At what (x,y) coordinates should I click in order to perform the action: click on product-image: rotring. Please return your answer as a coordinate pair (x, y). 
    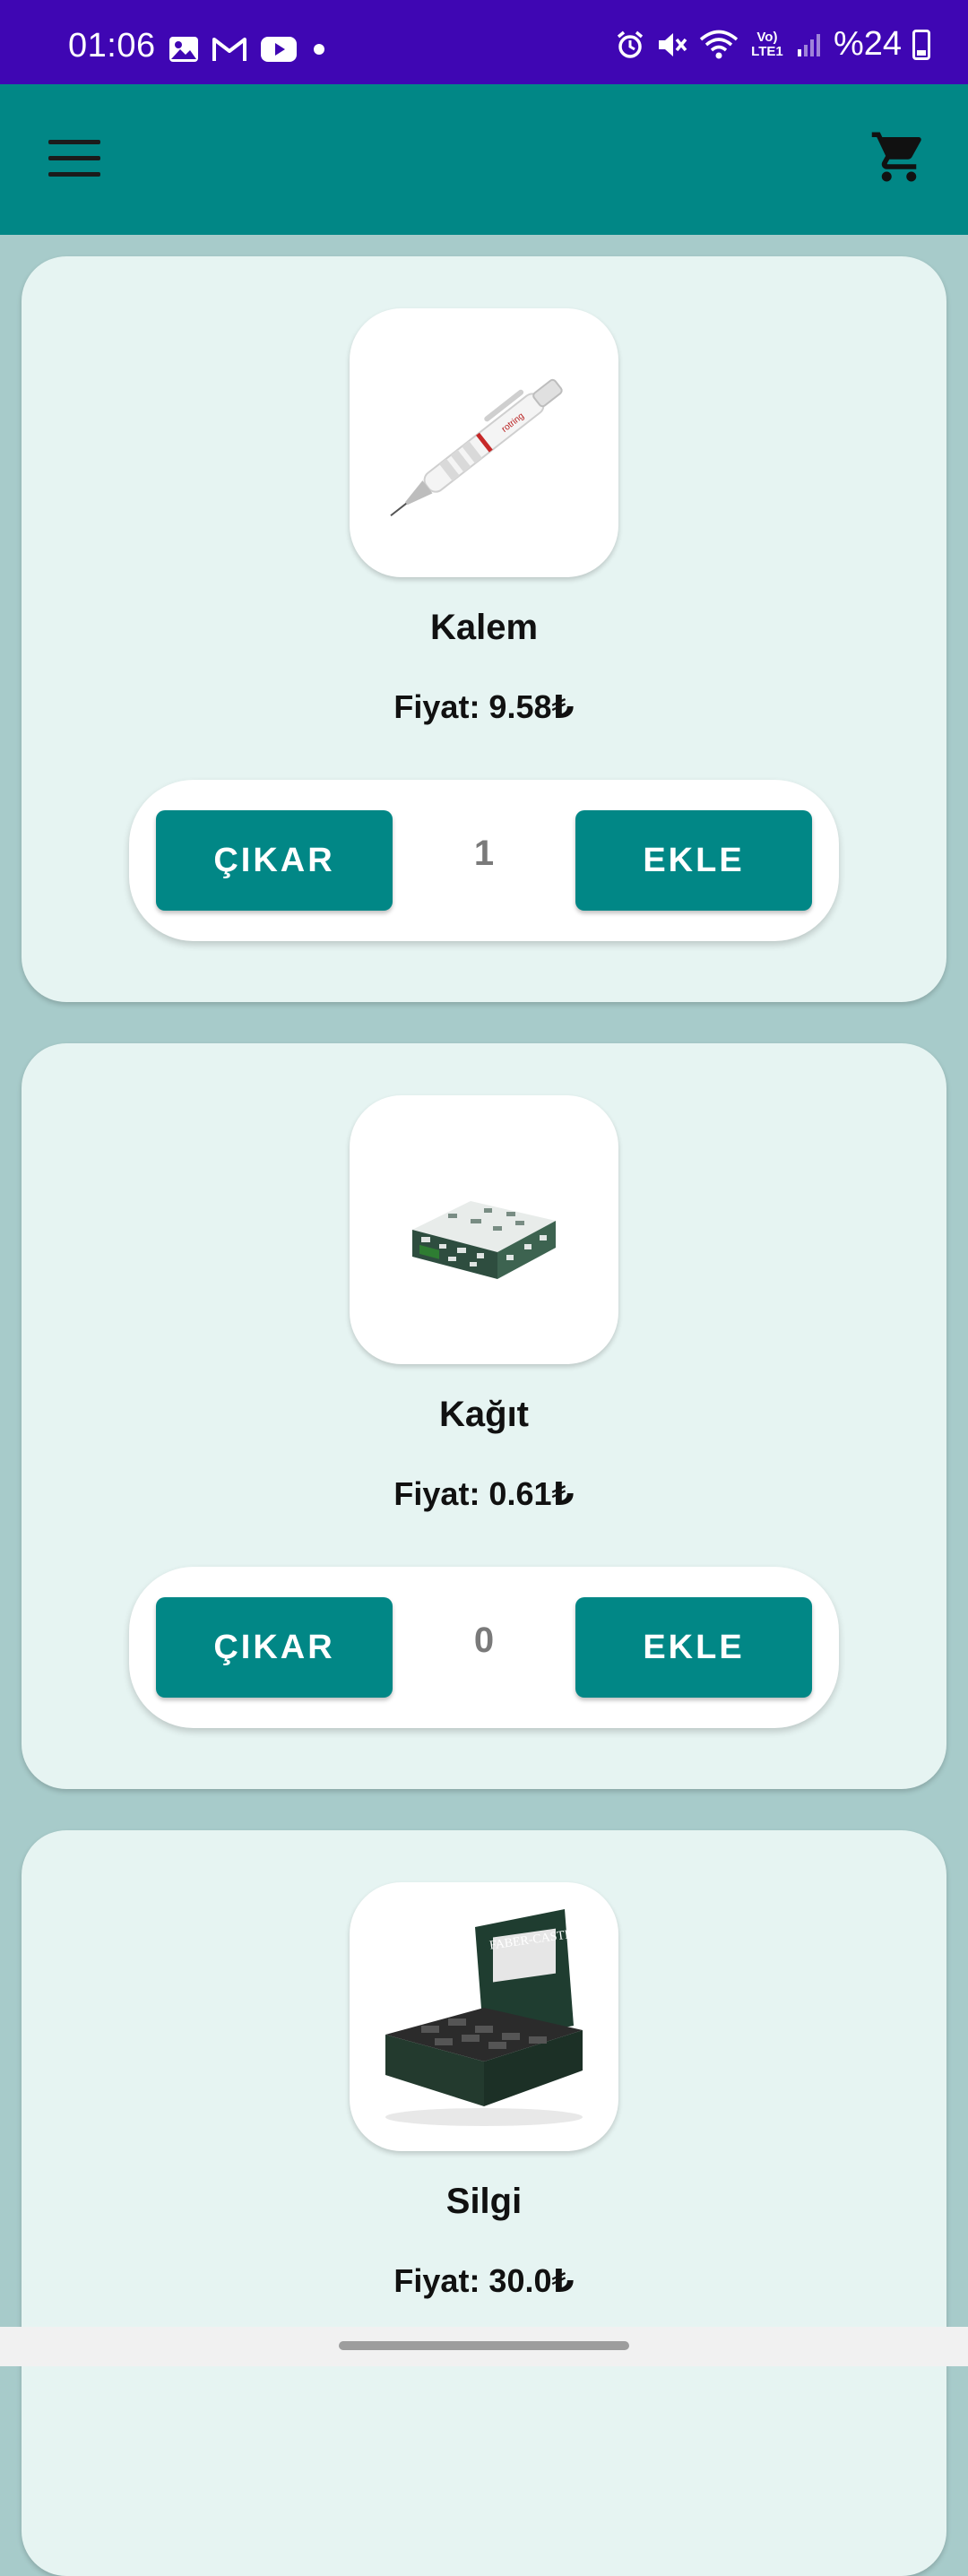
    Looking at the image, I should click on (484, 442).